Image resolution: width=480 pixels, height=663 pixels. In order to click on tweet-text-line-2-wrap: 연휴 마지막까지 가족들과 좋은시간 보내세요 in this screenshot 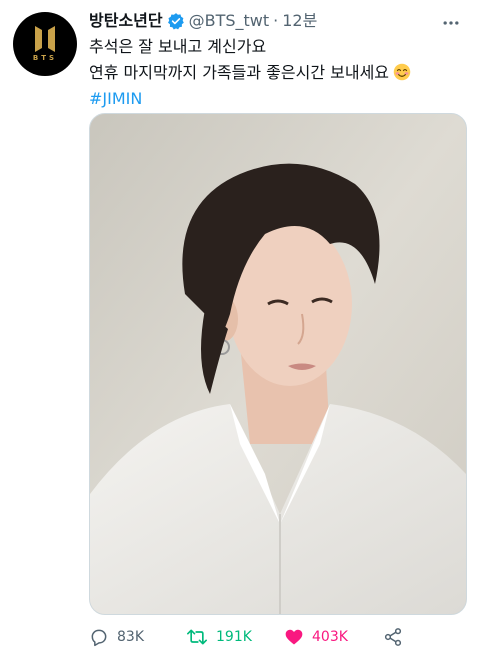, I will do `click(274, 73)`.